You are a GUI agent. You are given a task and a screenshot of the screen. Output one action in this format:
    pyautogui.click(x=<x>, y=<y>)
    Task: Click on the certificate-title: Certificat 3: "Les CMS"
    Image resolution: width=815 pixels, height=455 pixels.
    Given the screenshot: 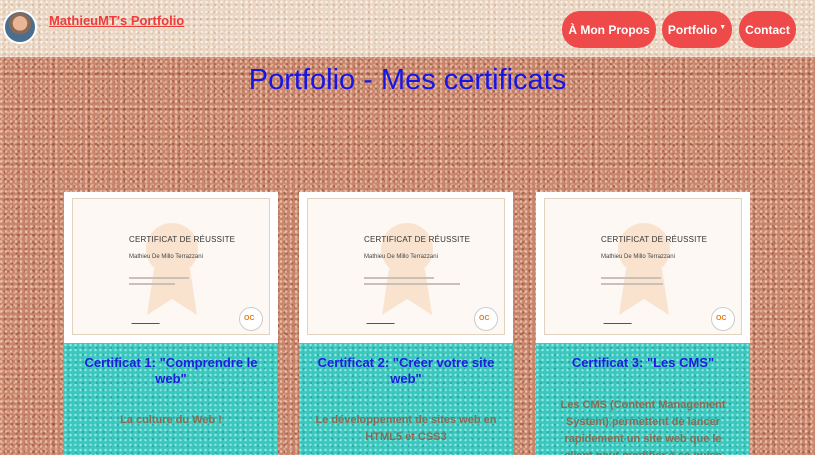 What is the action you would take?
    pyautogui.click(x=643, y=362)
    